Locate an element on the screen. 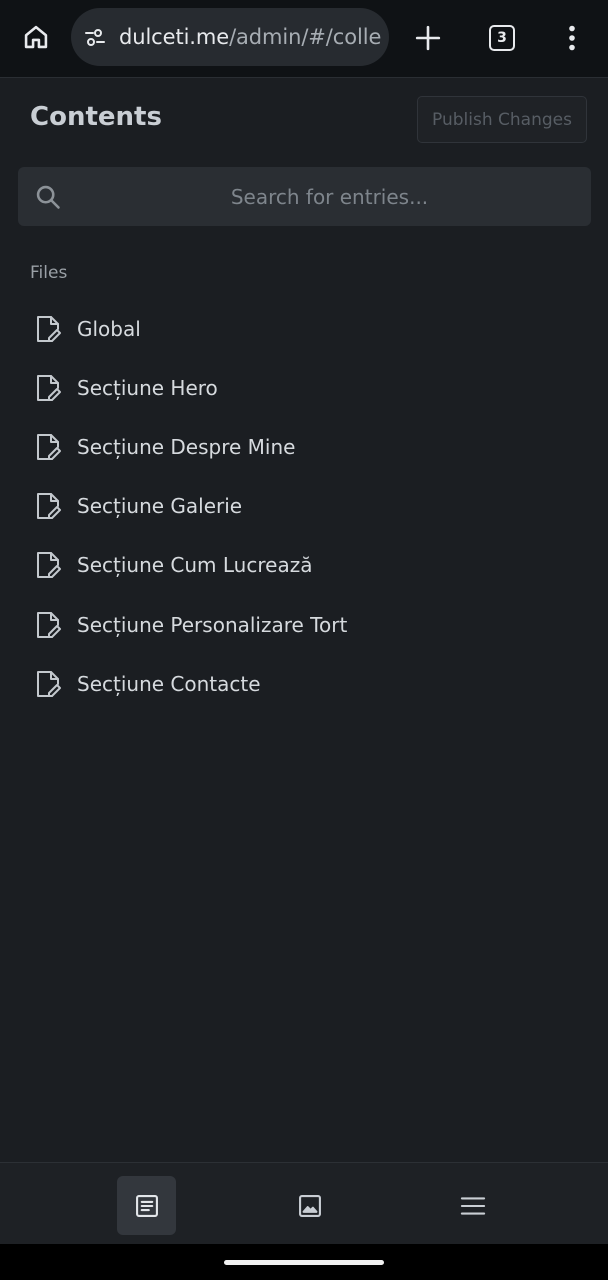 The height and width of the screenshot is (1280, 608). media-icon is located at coordinates (309, 1205).